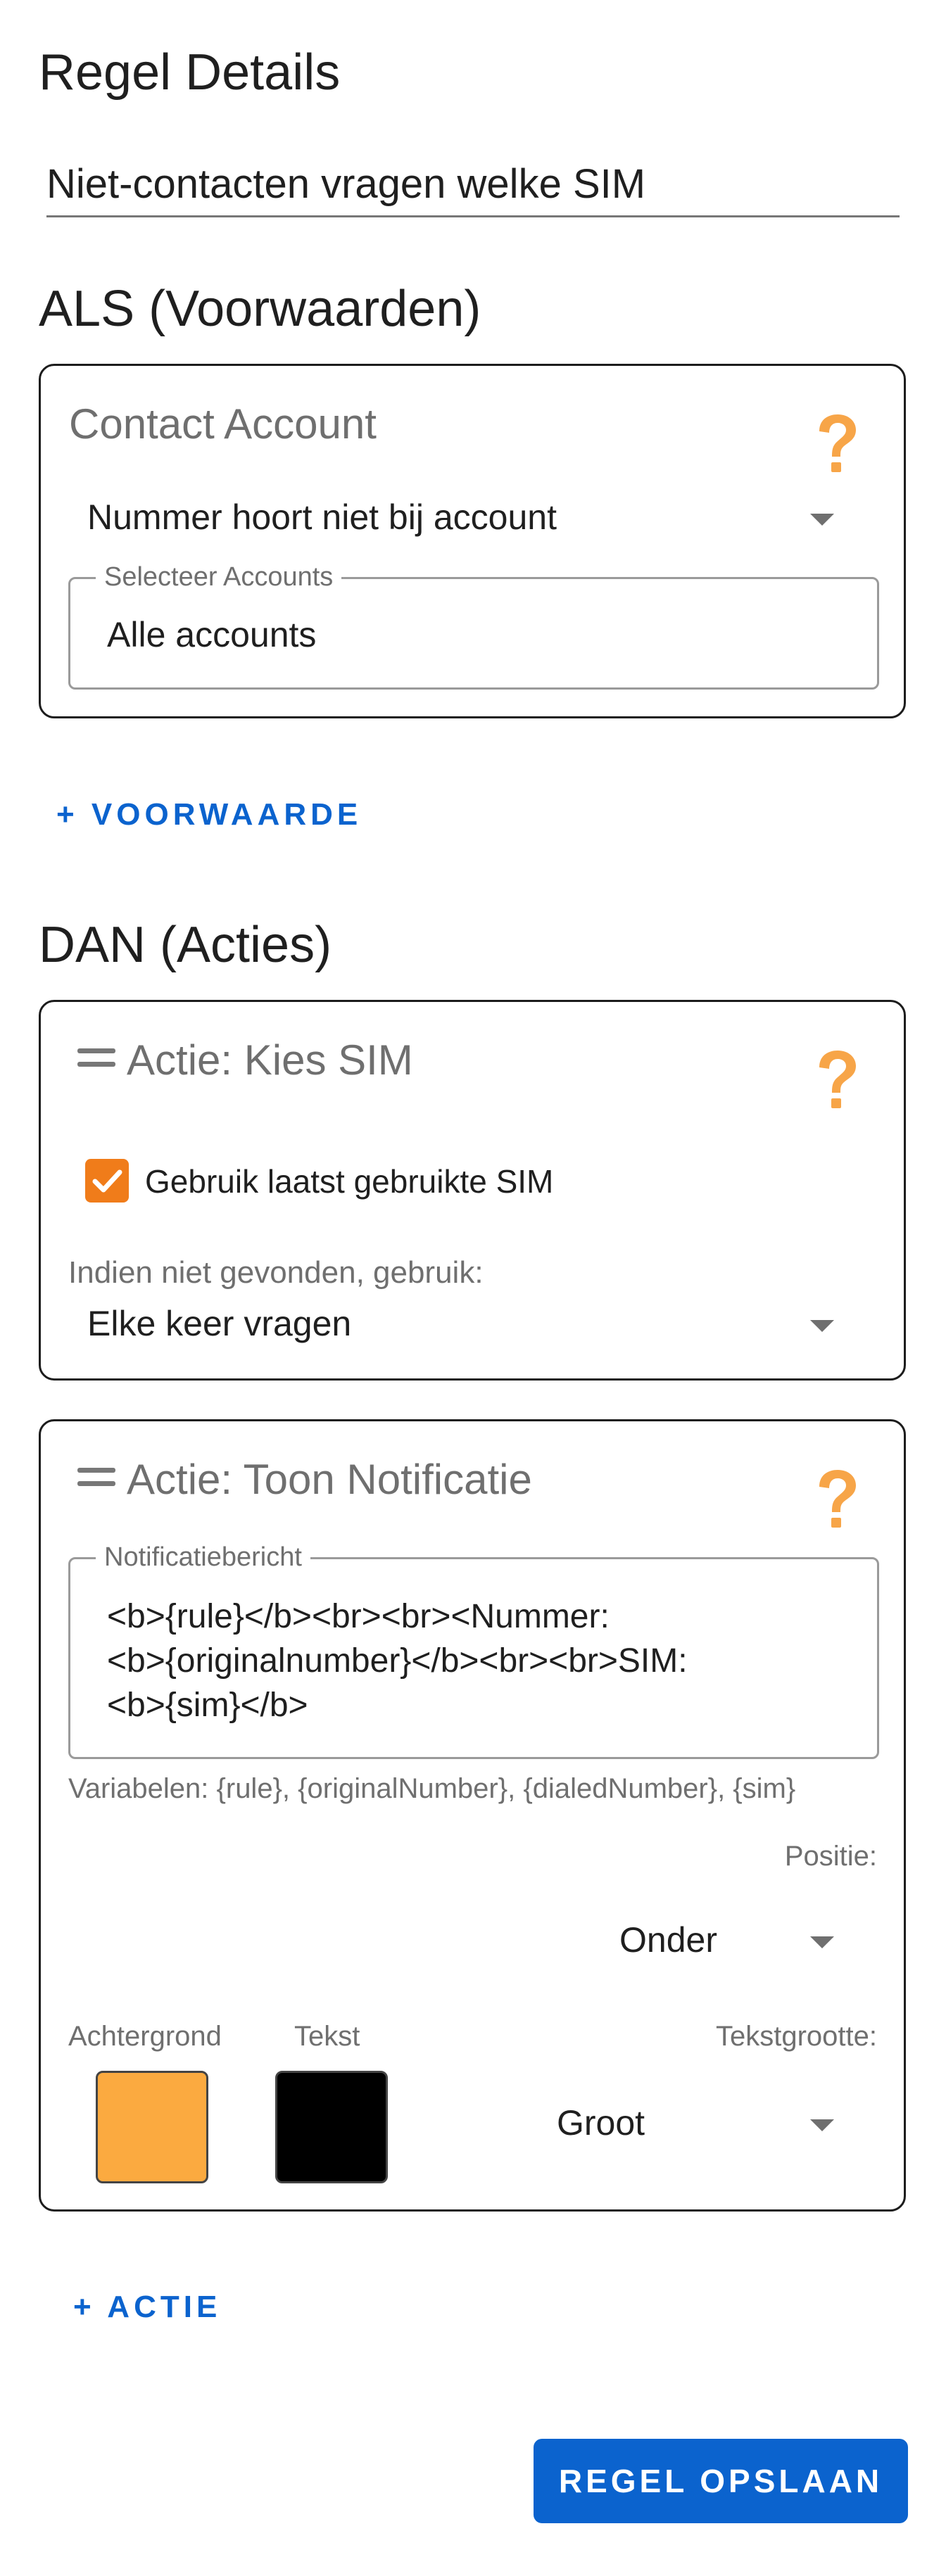  What do you see at coordinates (208, 1706) in the screenshot?
I see `message-line: <b>{sim}</b>` at bounding box center [208, 1706].